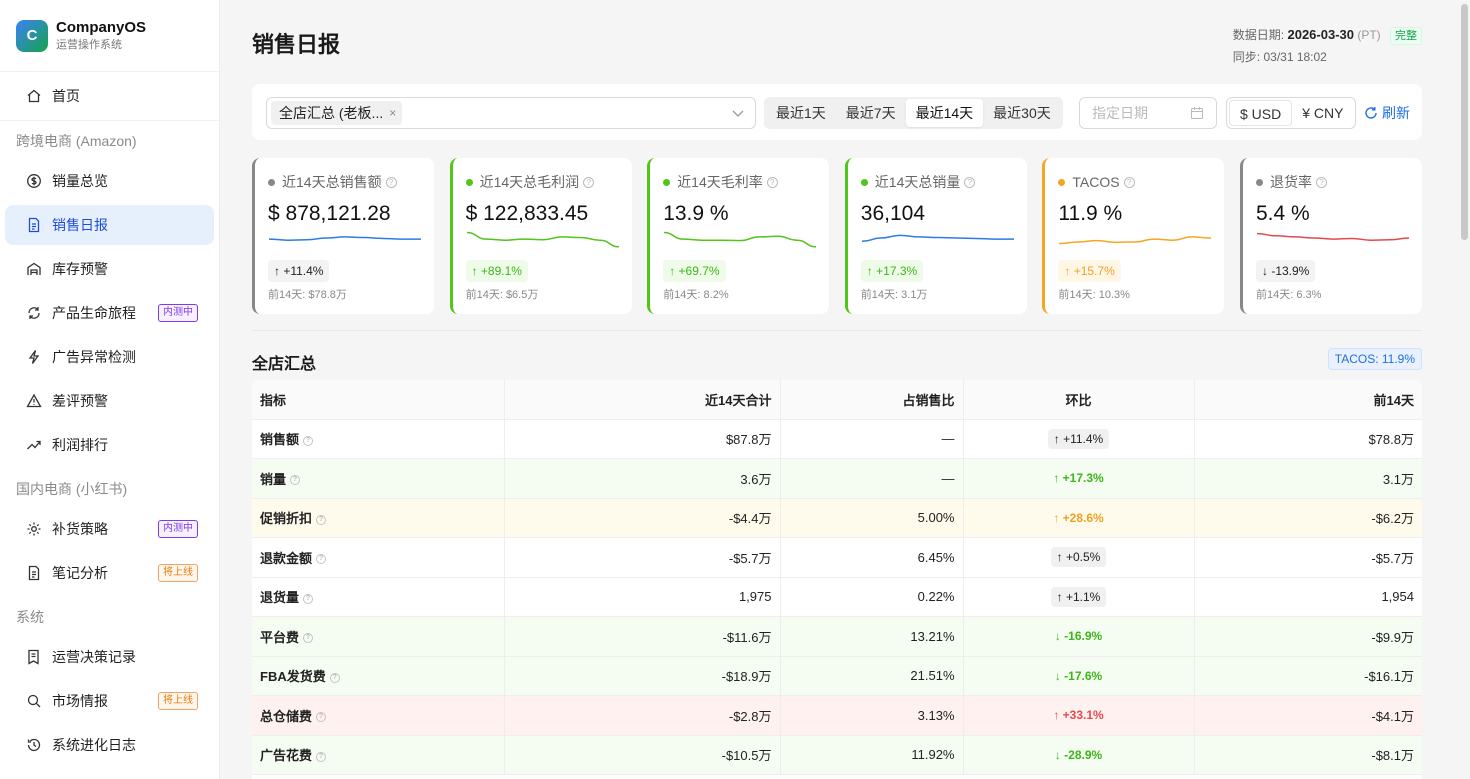 Image resolution: width=1470 pixels, height=779 pixels. What do you see at coordinates (109, 573) in the screenshot?
I see `sidebar-item-笔记分析: 笔记分析 将上线` at bounding box center [109, 573].